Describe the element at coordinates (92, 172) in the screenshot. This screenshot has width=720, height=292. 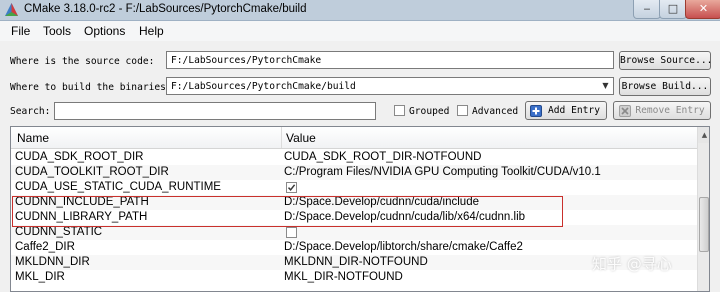
I see `row-name: CUDA_TOOLKIT_ROOT_DIR` at that location.